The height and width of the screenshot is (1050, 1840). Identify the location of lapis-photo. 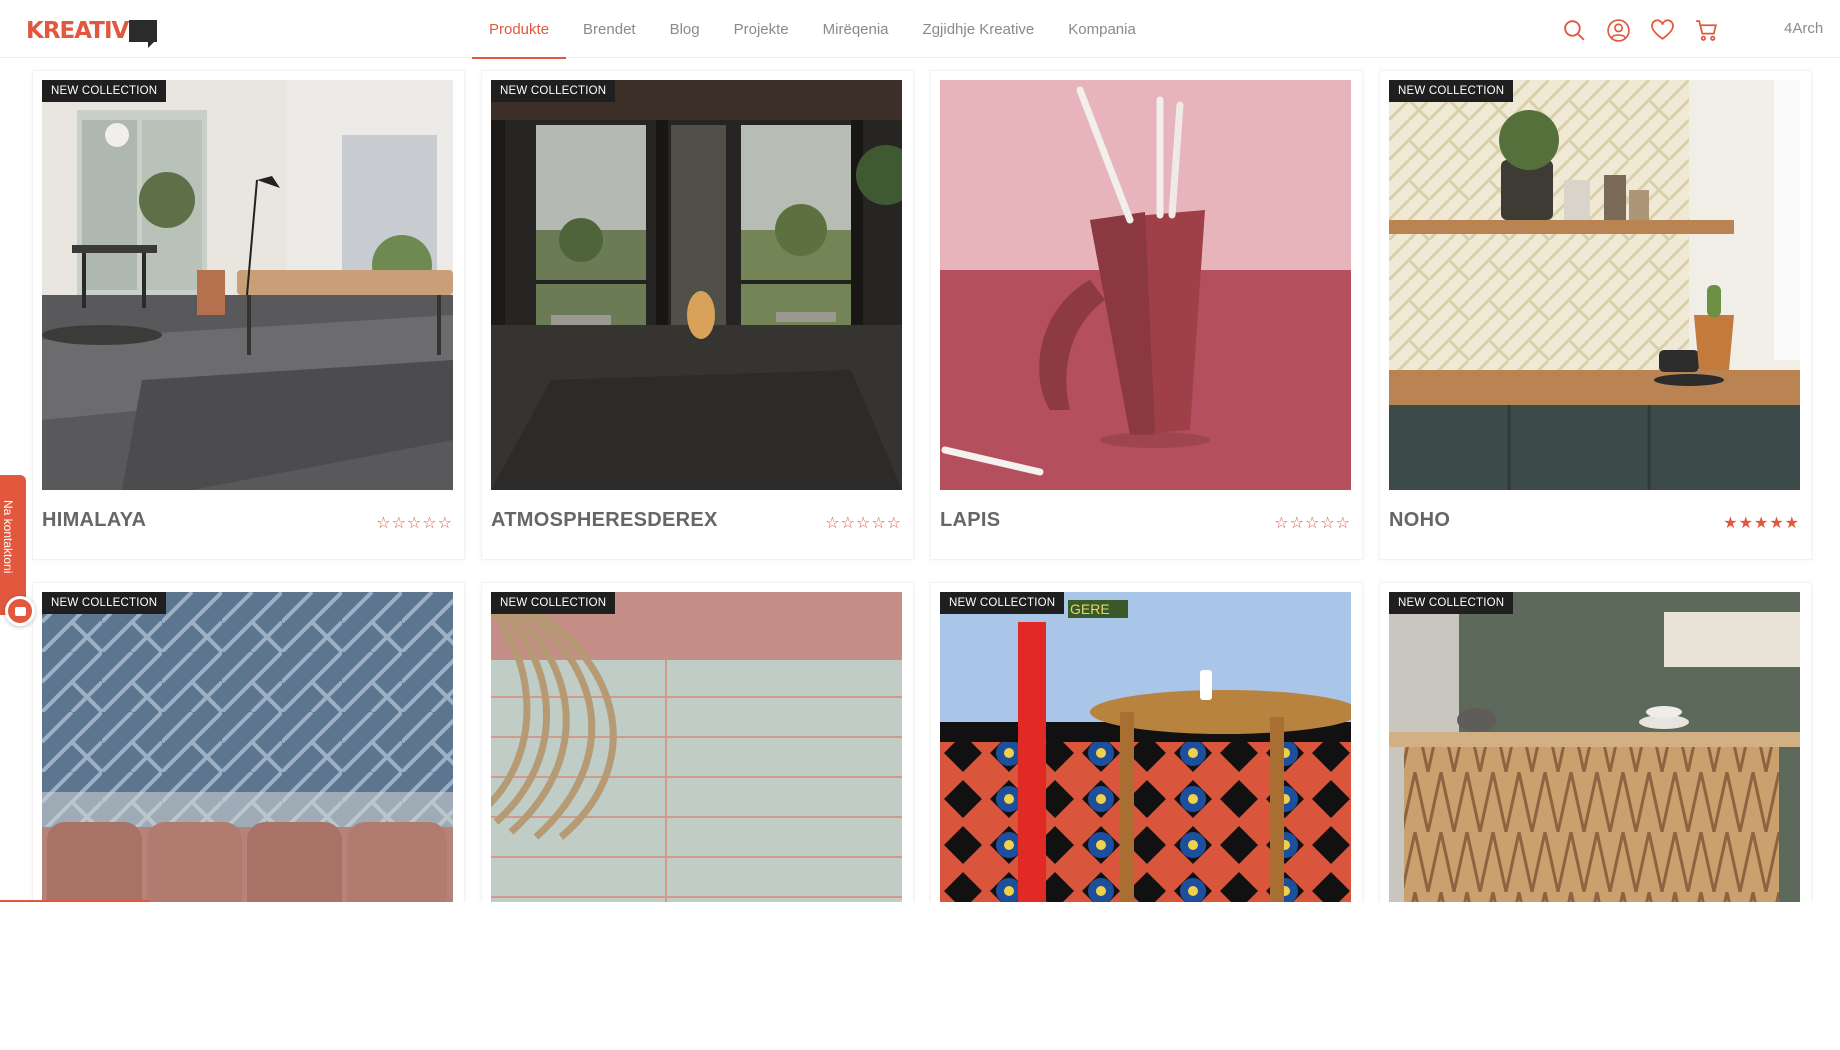
(1145, 285).